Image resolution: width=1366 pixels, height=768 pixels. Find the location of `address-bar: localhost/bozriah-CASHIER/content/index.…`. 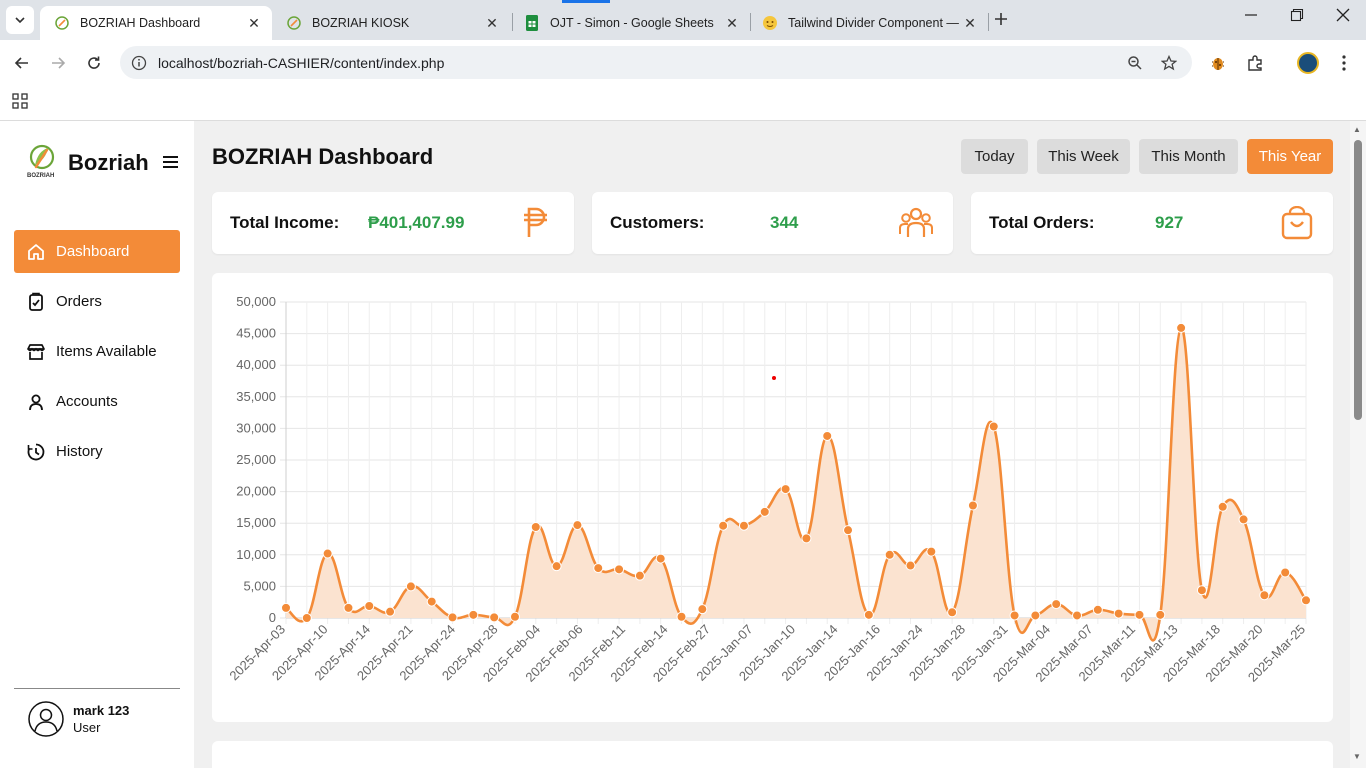

address-bar: localhost/bozriah-CASHIER/content/index.… is located at coordinates (656, 62).